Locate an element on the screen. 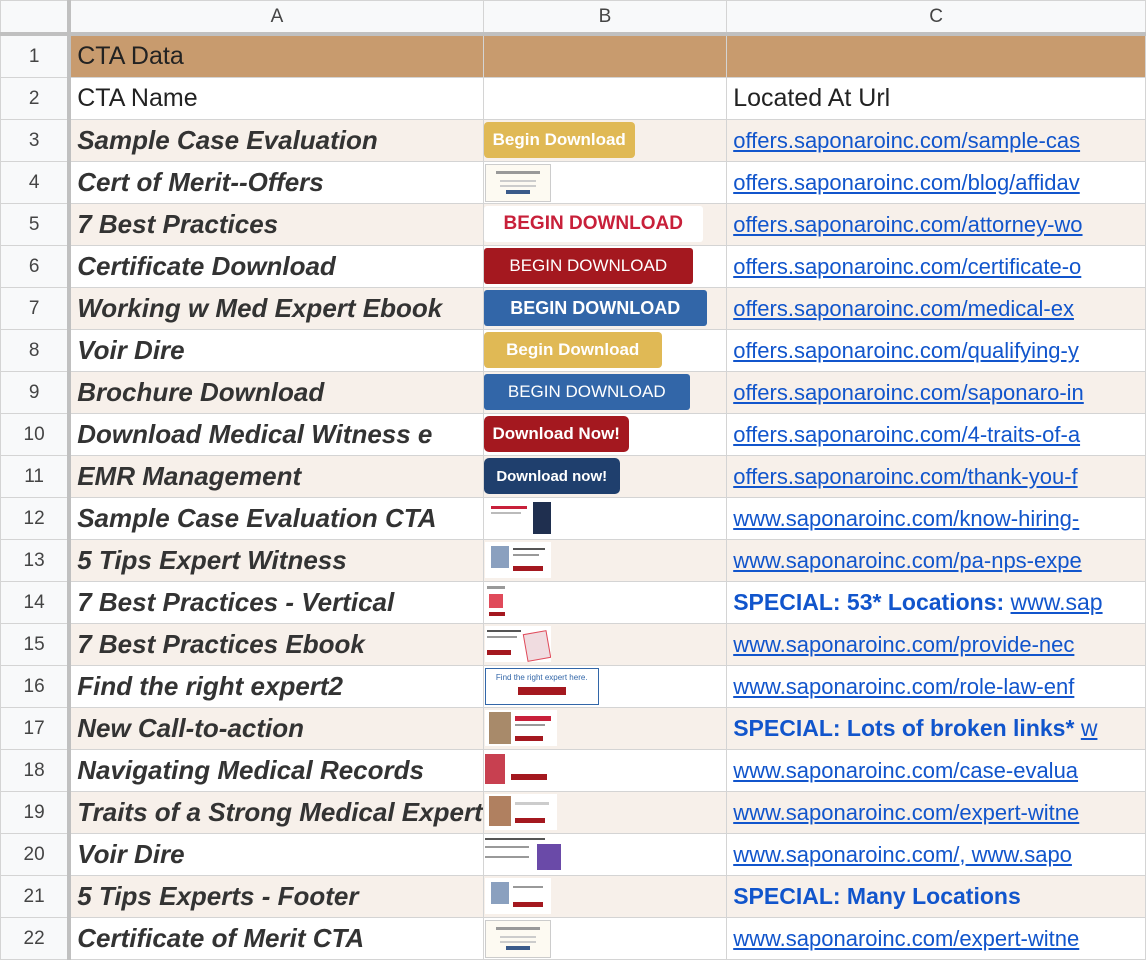  row-header: 13 is located at coordinates (36, 560).